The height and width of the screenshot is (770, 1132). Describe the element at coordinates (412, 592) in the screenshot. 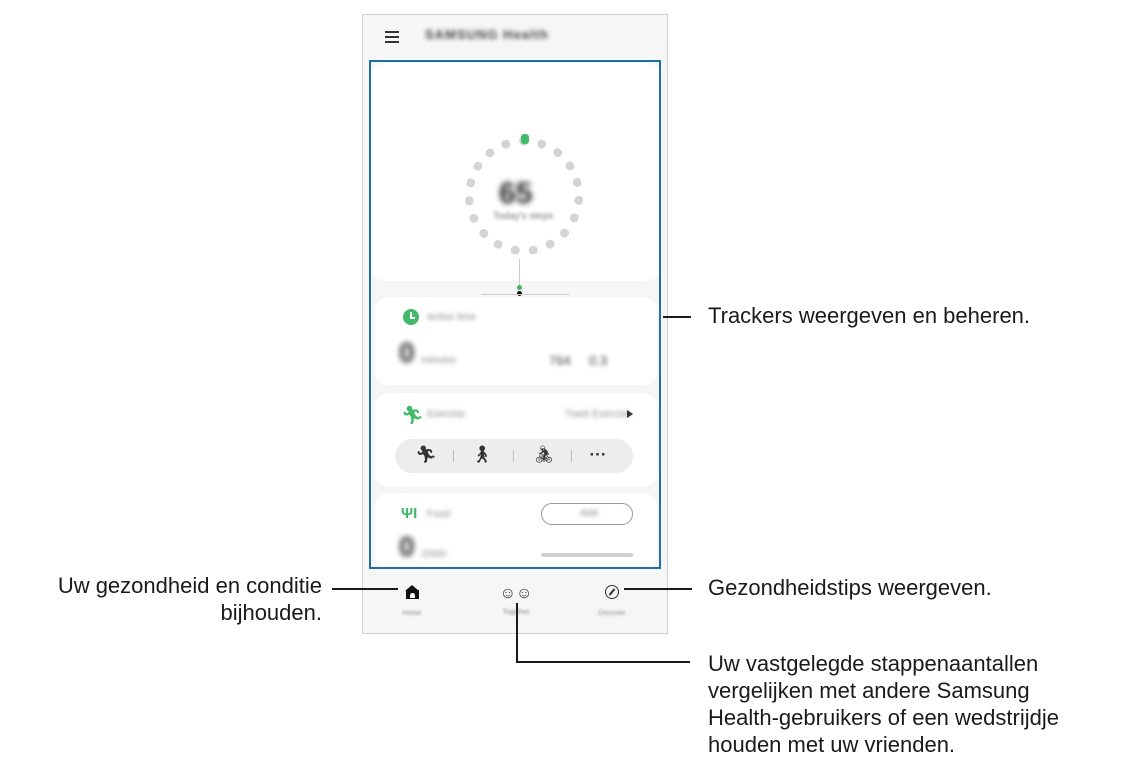

I see `home-icon` at that location.